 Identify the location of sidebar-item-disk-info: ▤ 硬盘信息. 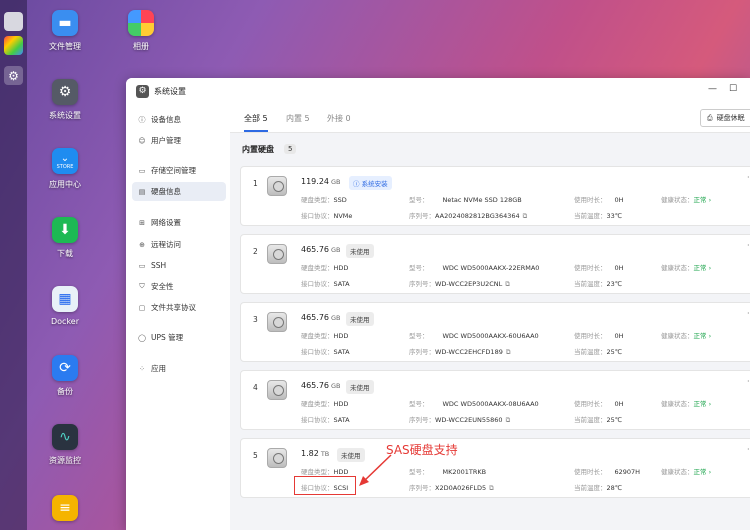
(179, 191).